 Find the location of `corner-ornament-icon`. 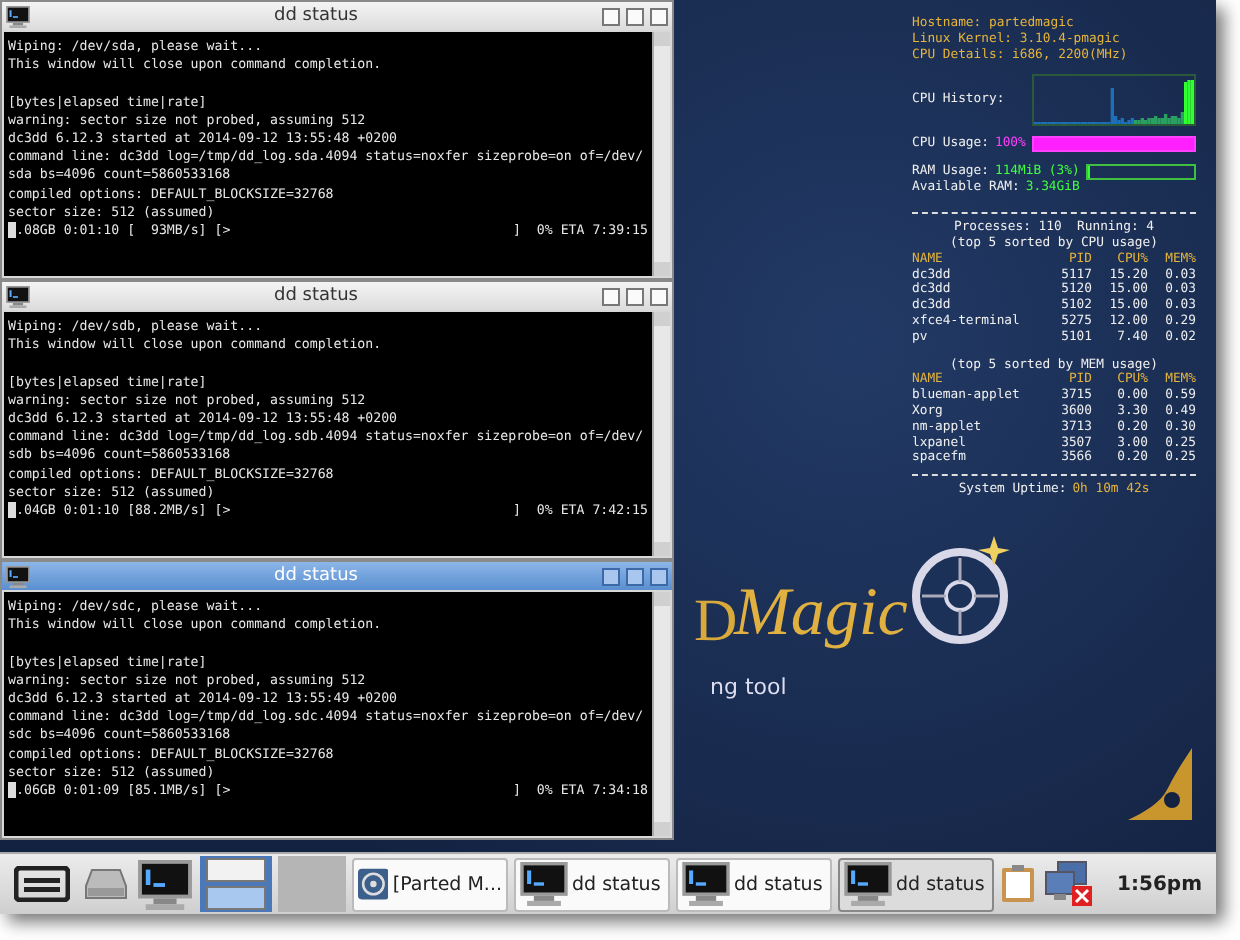

corner-ornament-icon is located at coordinates (1160, 784).